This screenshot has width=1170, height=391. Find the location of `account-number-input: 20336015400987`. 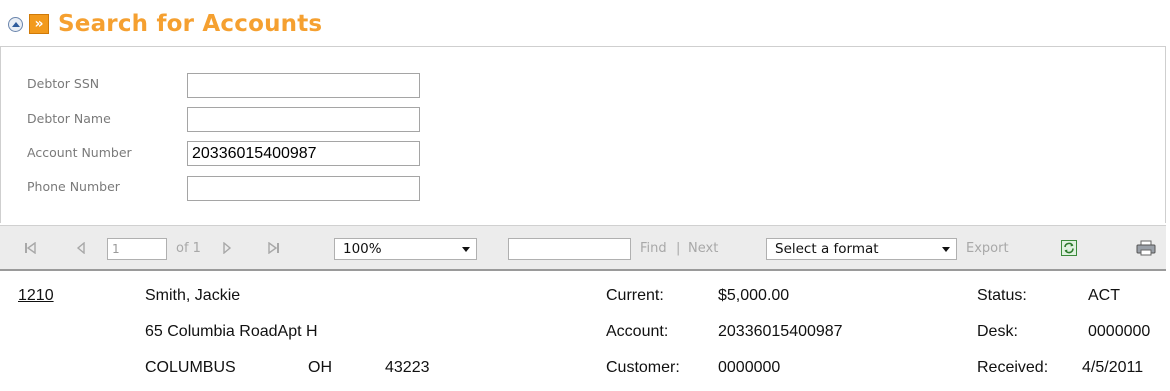

account-number-input: 20336015400987 is located at coordinates (303, 153).